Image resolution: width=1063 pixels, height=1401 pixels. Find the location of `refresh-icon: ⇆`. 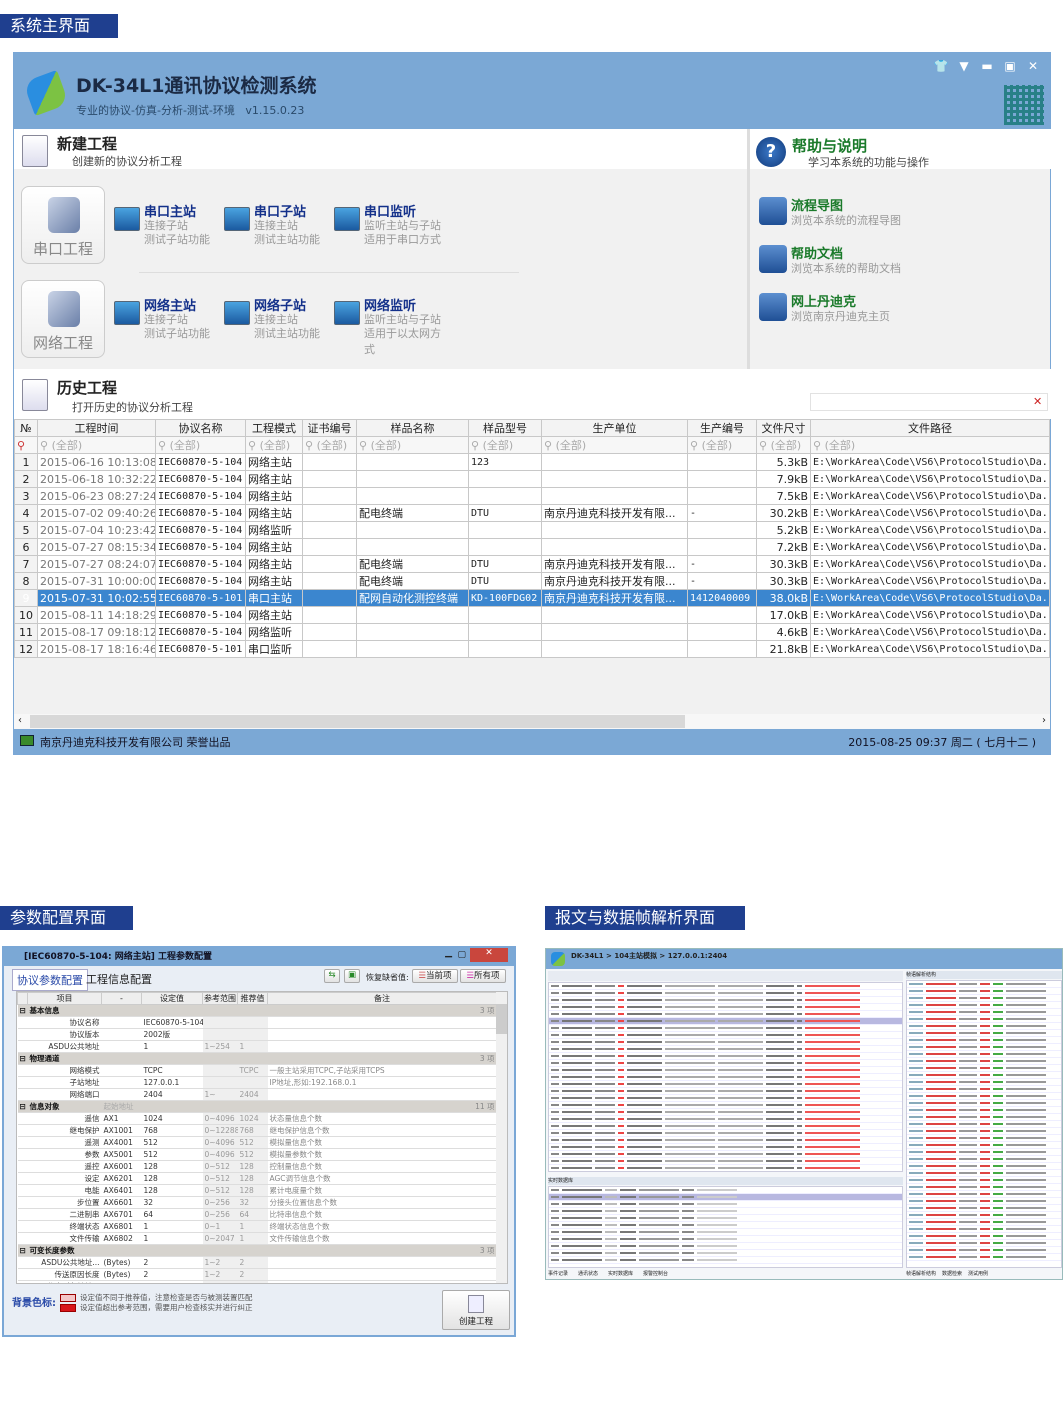

refresh-icon: ⇆ is located at coordinates (332, 976).